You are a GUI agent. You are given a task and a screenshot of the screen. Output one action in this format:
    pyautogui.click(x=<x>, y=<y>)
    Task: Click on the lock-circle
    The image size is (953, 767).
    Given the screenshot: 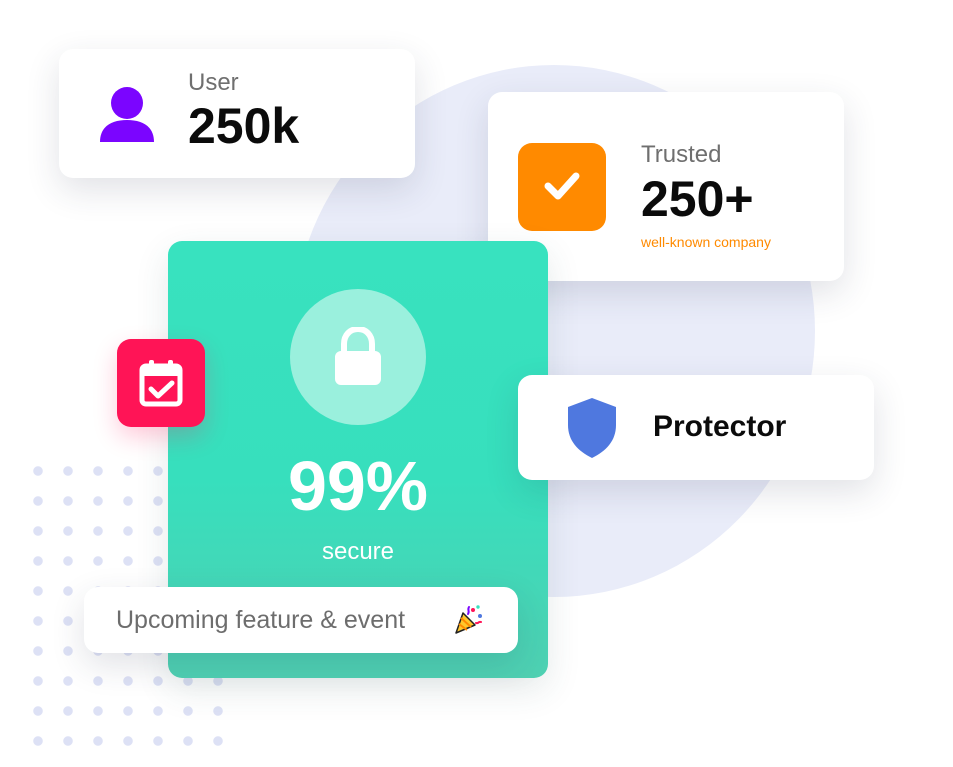 What is the action you would take?
    pyautogui.click(x=358, y=357)
    